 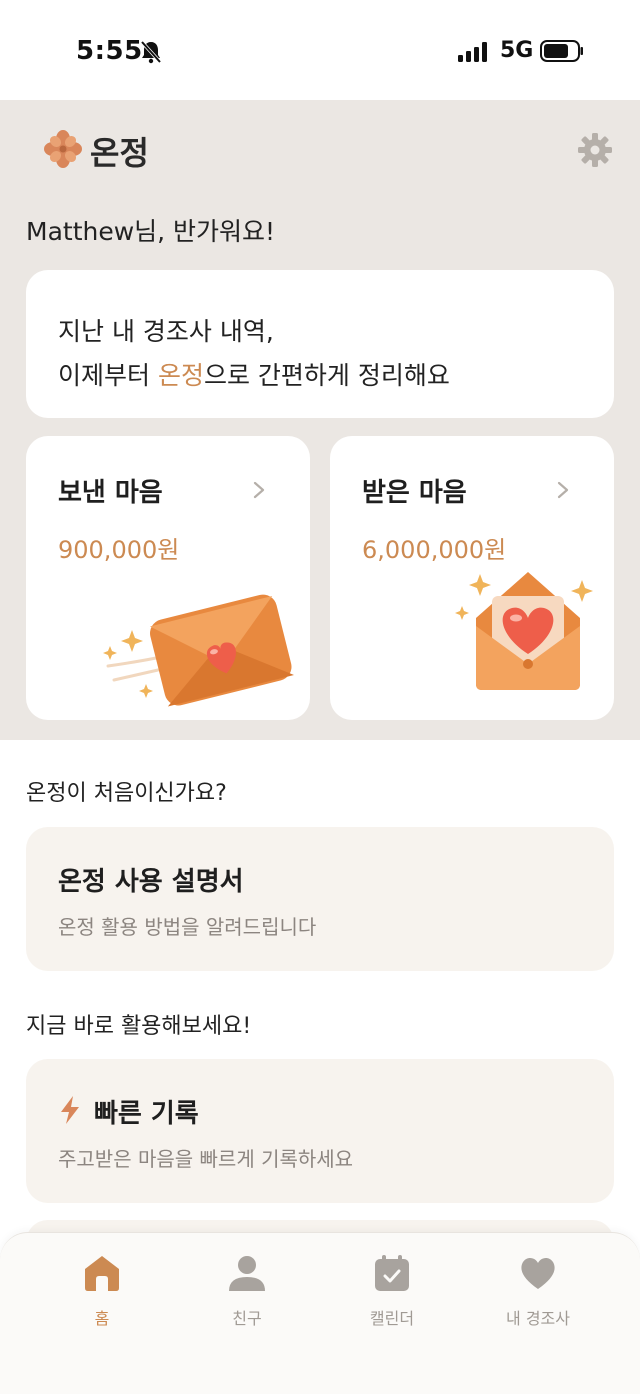 What do you see at coordinates (151, 882) in the screenshot?
I see `user-guide-title: 온정 사용 설명서` at bounding box center [151, 882].